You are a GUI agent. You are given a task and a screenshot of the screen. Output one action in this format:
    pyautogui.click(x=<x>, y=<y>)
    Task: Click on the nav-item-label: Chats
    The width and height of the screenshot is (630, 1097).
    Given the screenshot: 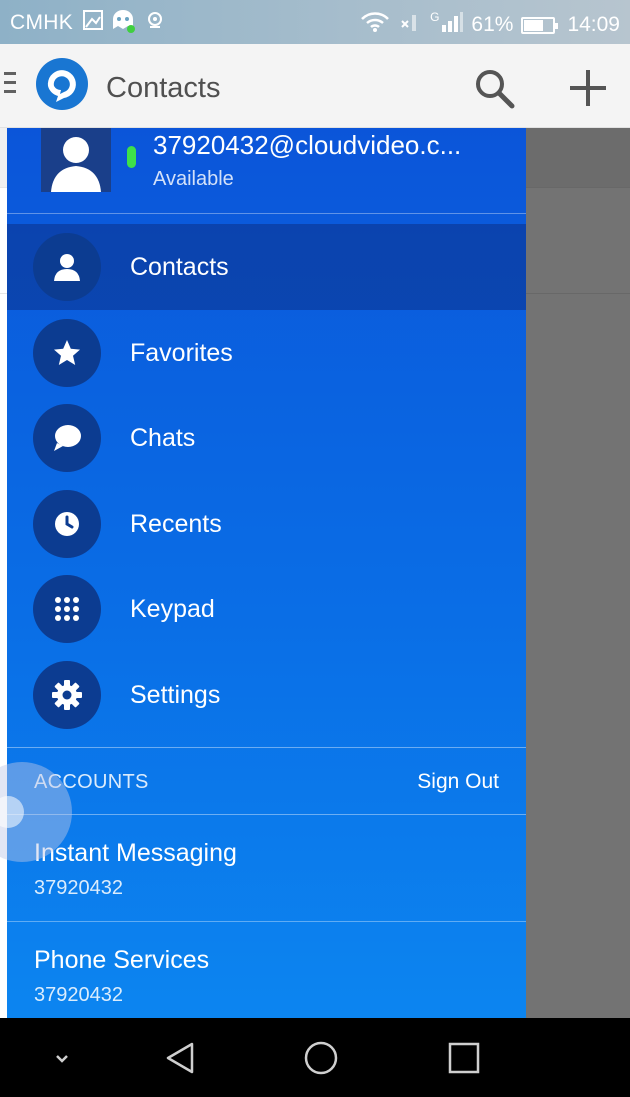 What is the action you would take?
    pyautogui.click(x=163, y=438)
    